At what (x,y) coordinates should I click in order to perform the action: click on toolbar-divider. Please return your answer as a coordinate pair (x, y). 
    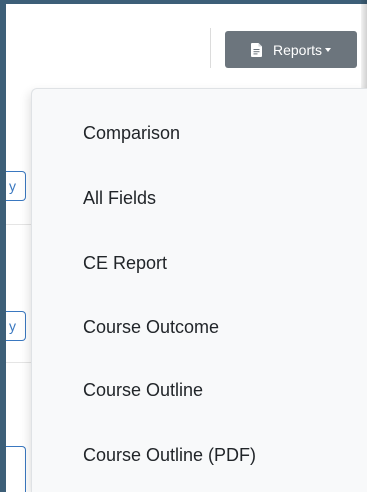
    Looking at the image, I should click on (210, 48).